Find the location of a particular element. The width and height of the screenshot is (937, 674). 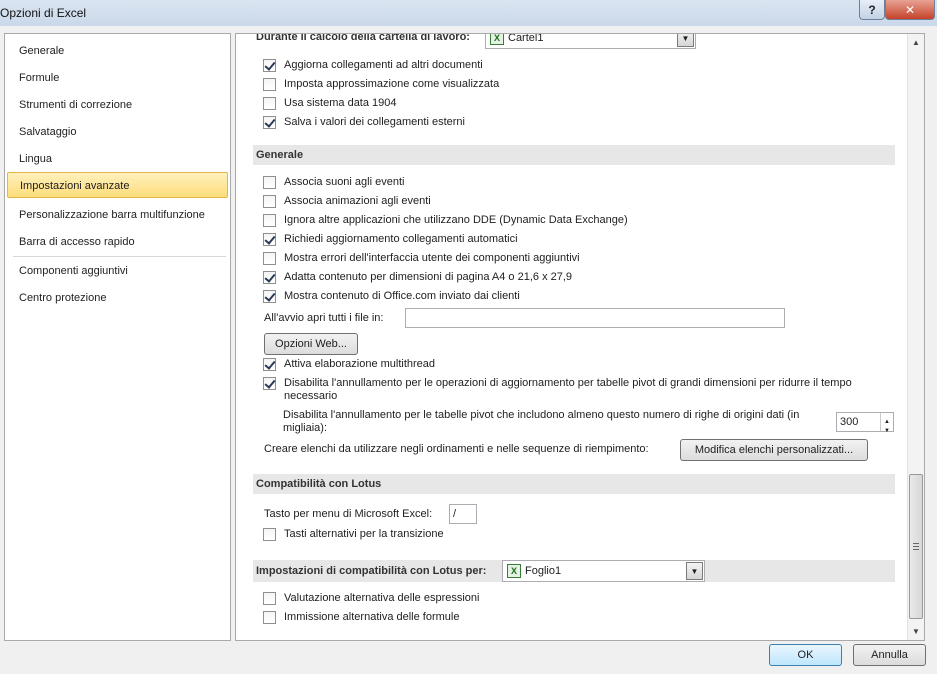

scroll-down-icon: ▼ is located at coordinates (916, 631).